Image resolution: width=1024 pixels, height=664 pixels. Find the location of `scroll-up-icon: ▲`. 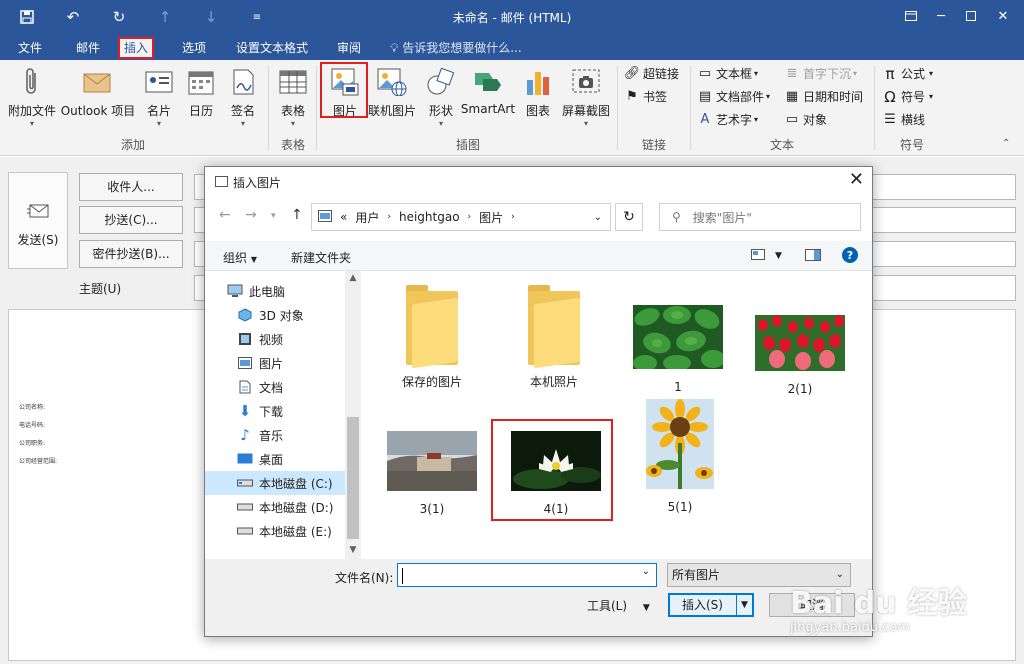

scroll-up-icon: ▲ is located at coordinates (353, 278).